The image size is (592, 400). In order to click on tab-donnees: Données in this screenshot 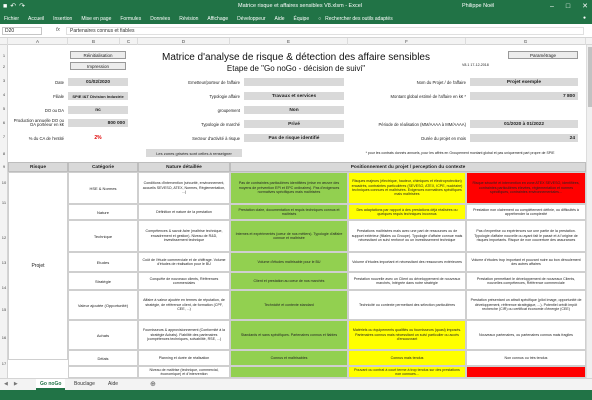, I will do `click(160, 19)`.